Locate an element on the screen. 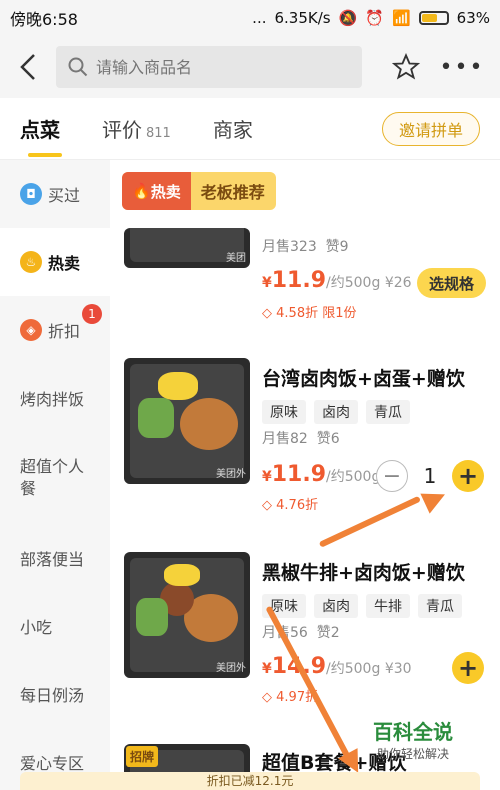  back-arrow-icon is located at coordinates (27, 67).